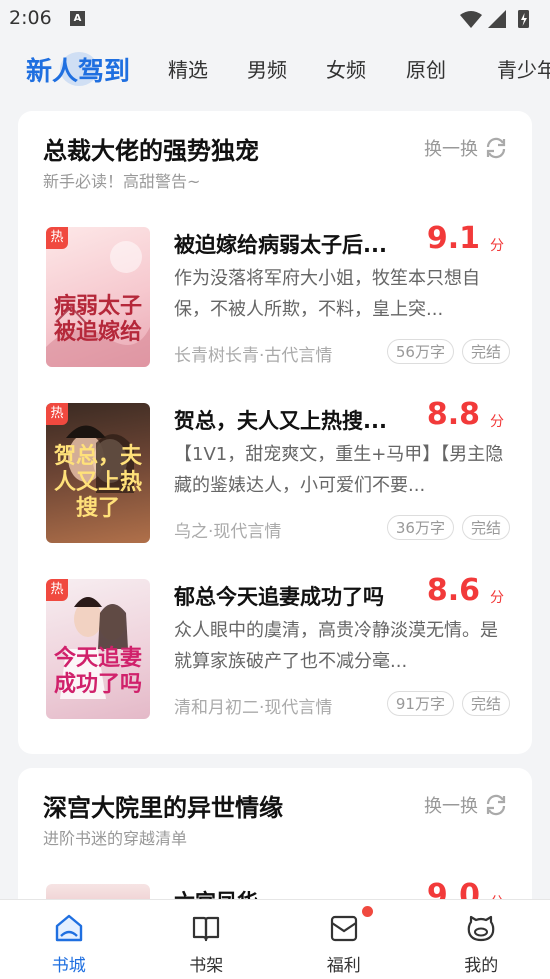 Image resolution: width=550 pixels, height=979 pixels. Describe the element at coordinates (253, 708) in the screenshot. I see `book-author-genre: 清和月初二·现代言情` at that location.